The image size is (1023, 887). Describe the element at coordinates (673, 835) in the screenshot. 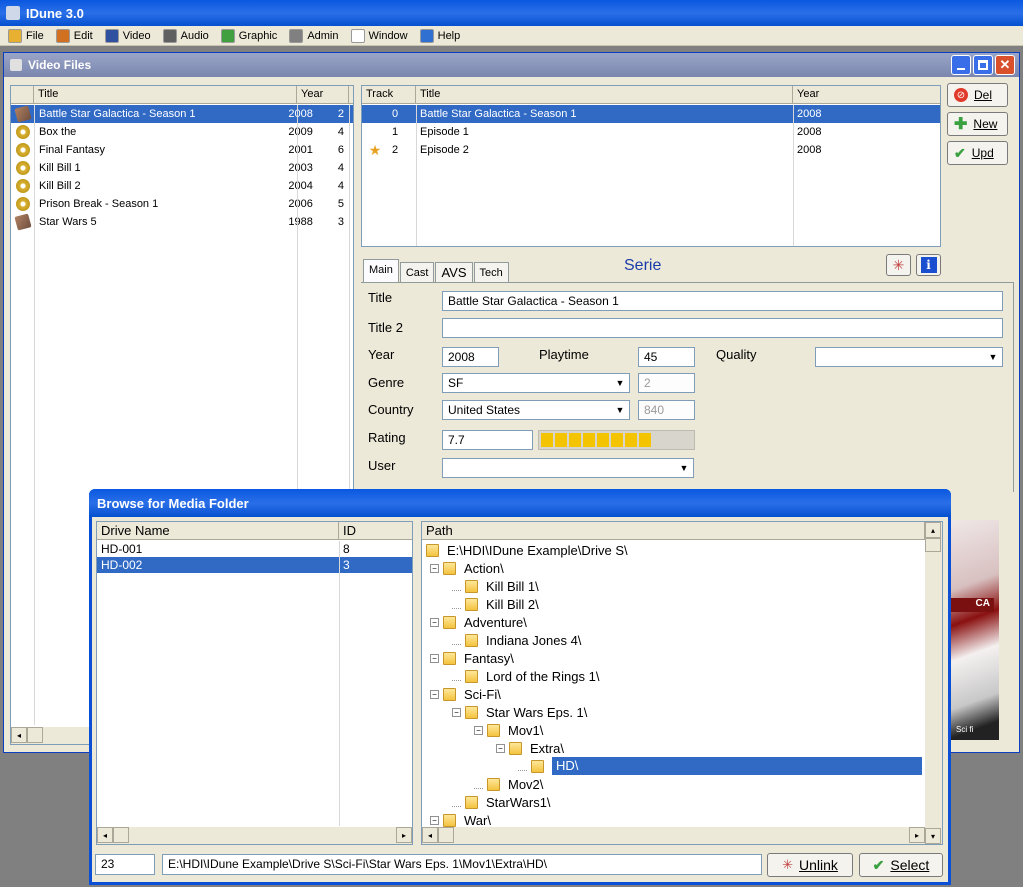

I see `path-tree-hscrollbar: ◂ ▸` at that location.